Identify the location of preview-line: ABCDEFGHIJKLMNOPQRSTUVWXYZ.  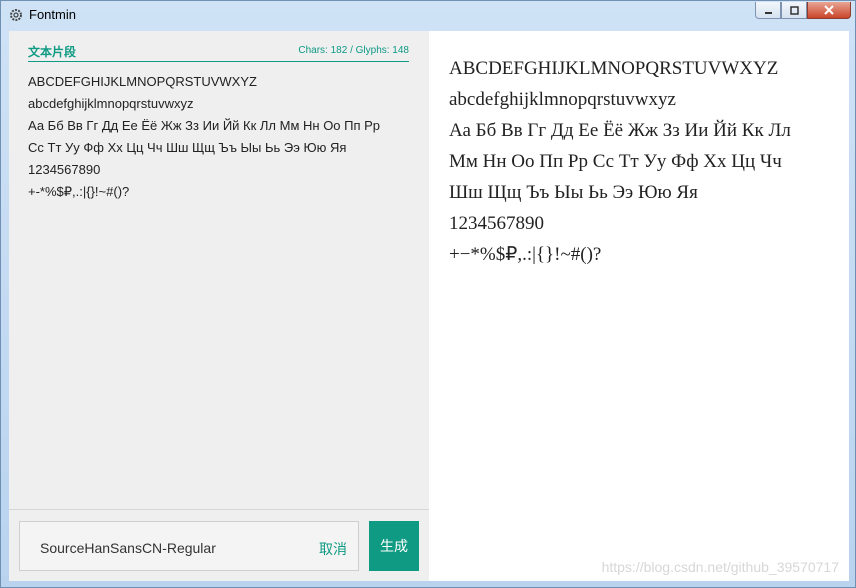
(614, 68).